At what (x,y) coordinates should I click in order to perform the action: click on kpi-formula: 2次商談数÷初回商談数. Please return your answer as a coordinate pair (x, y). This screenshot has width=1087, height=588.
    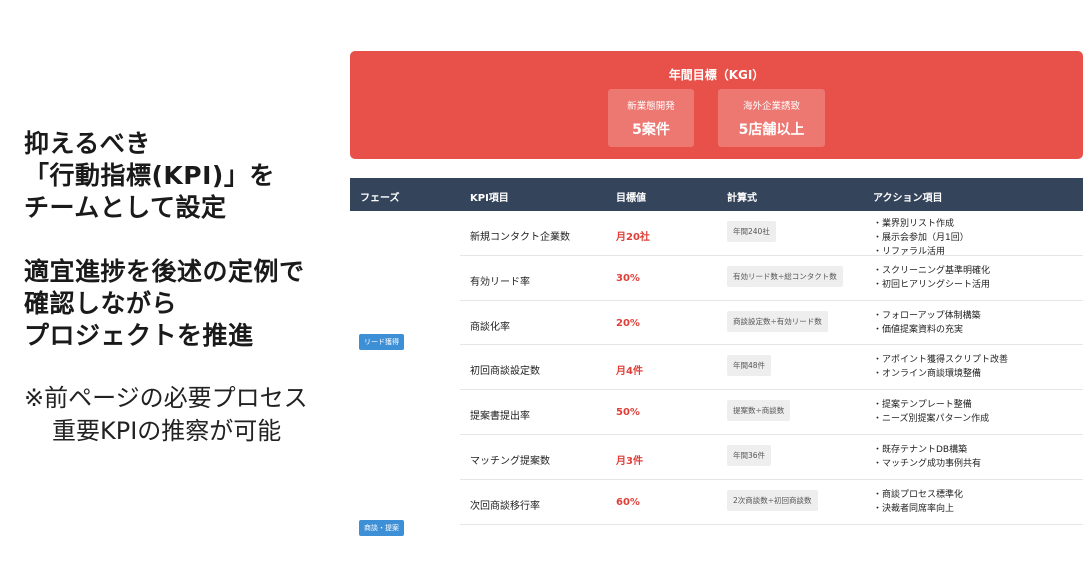
    Looking at the image, I should click on (772, 500).